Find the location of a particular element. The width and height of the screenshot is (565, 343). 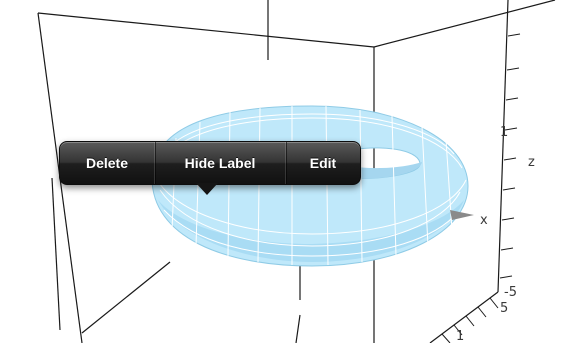

hide-label-button: Hide Label is located at coordinates (219, 163).